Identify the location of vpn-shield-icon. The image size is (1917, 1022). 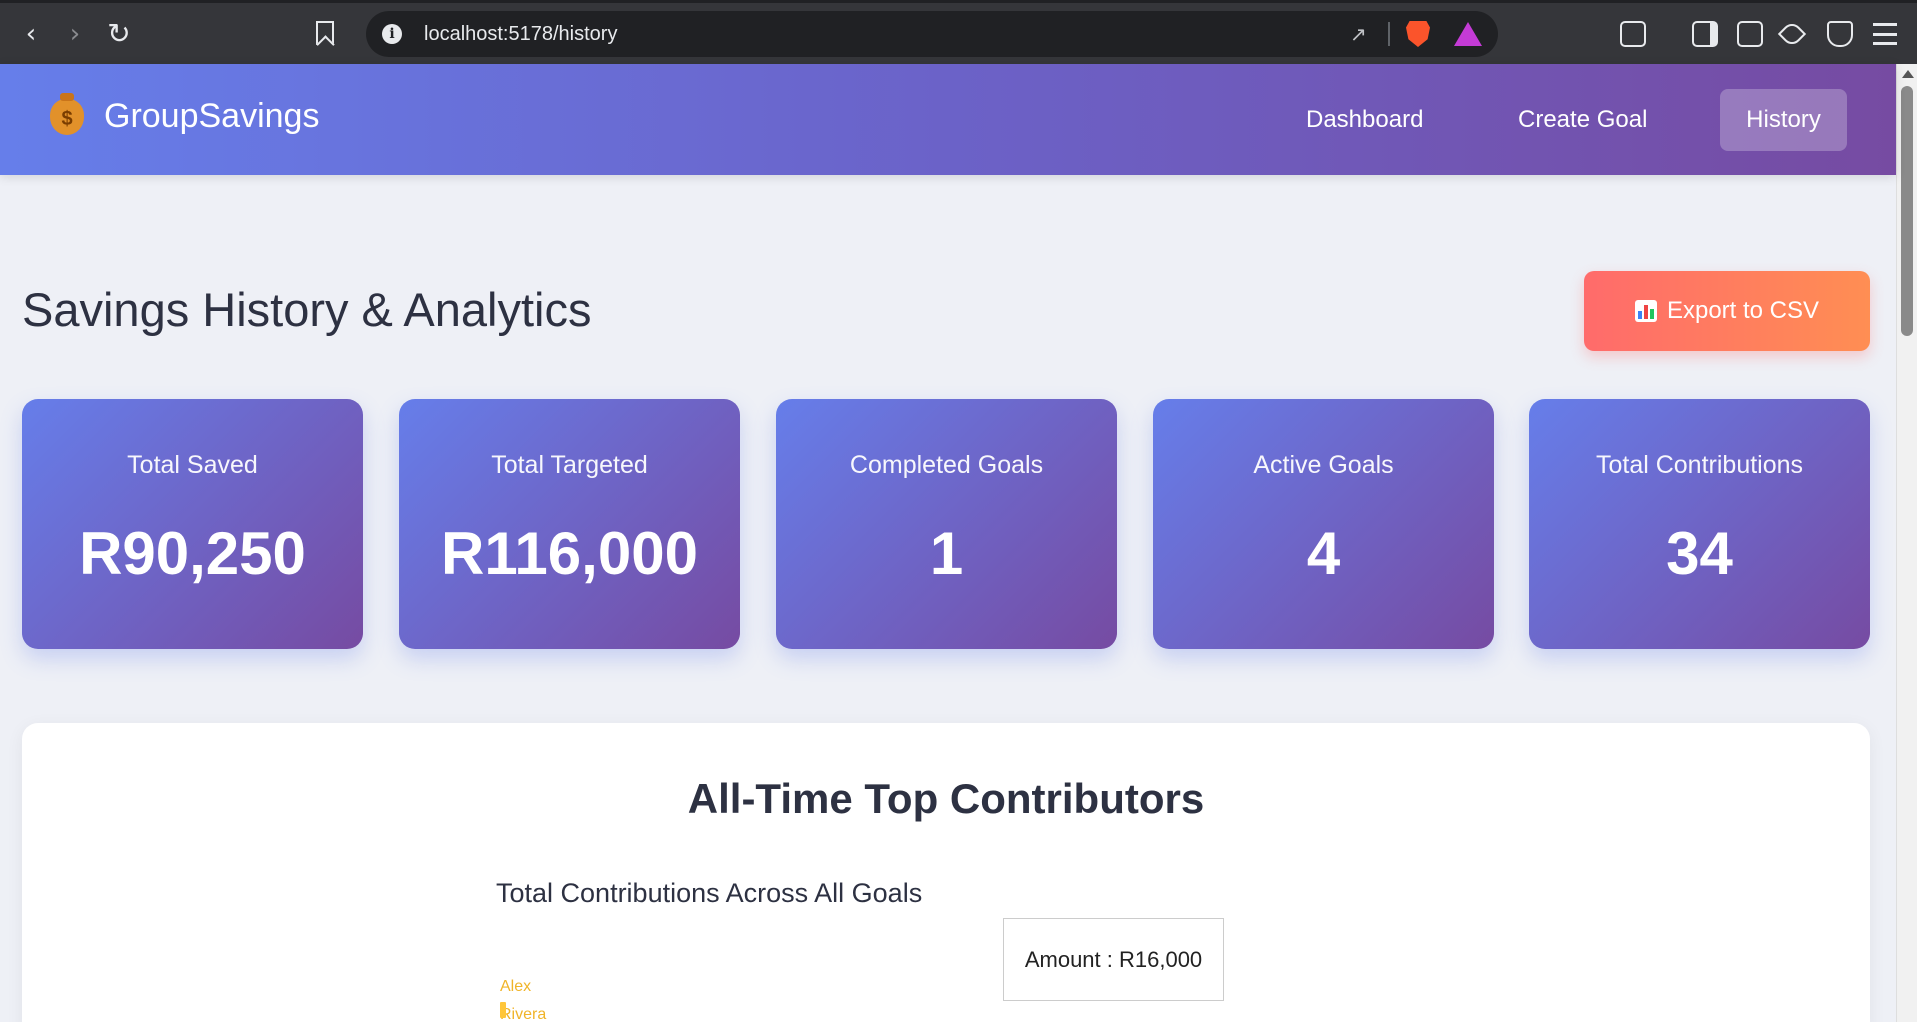
(1840, 34).